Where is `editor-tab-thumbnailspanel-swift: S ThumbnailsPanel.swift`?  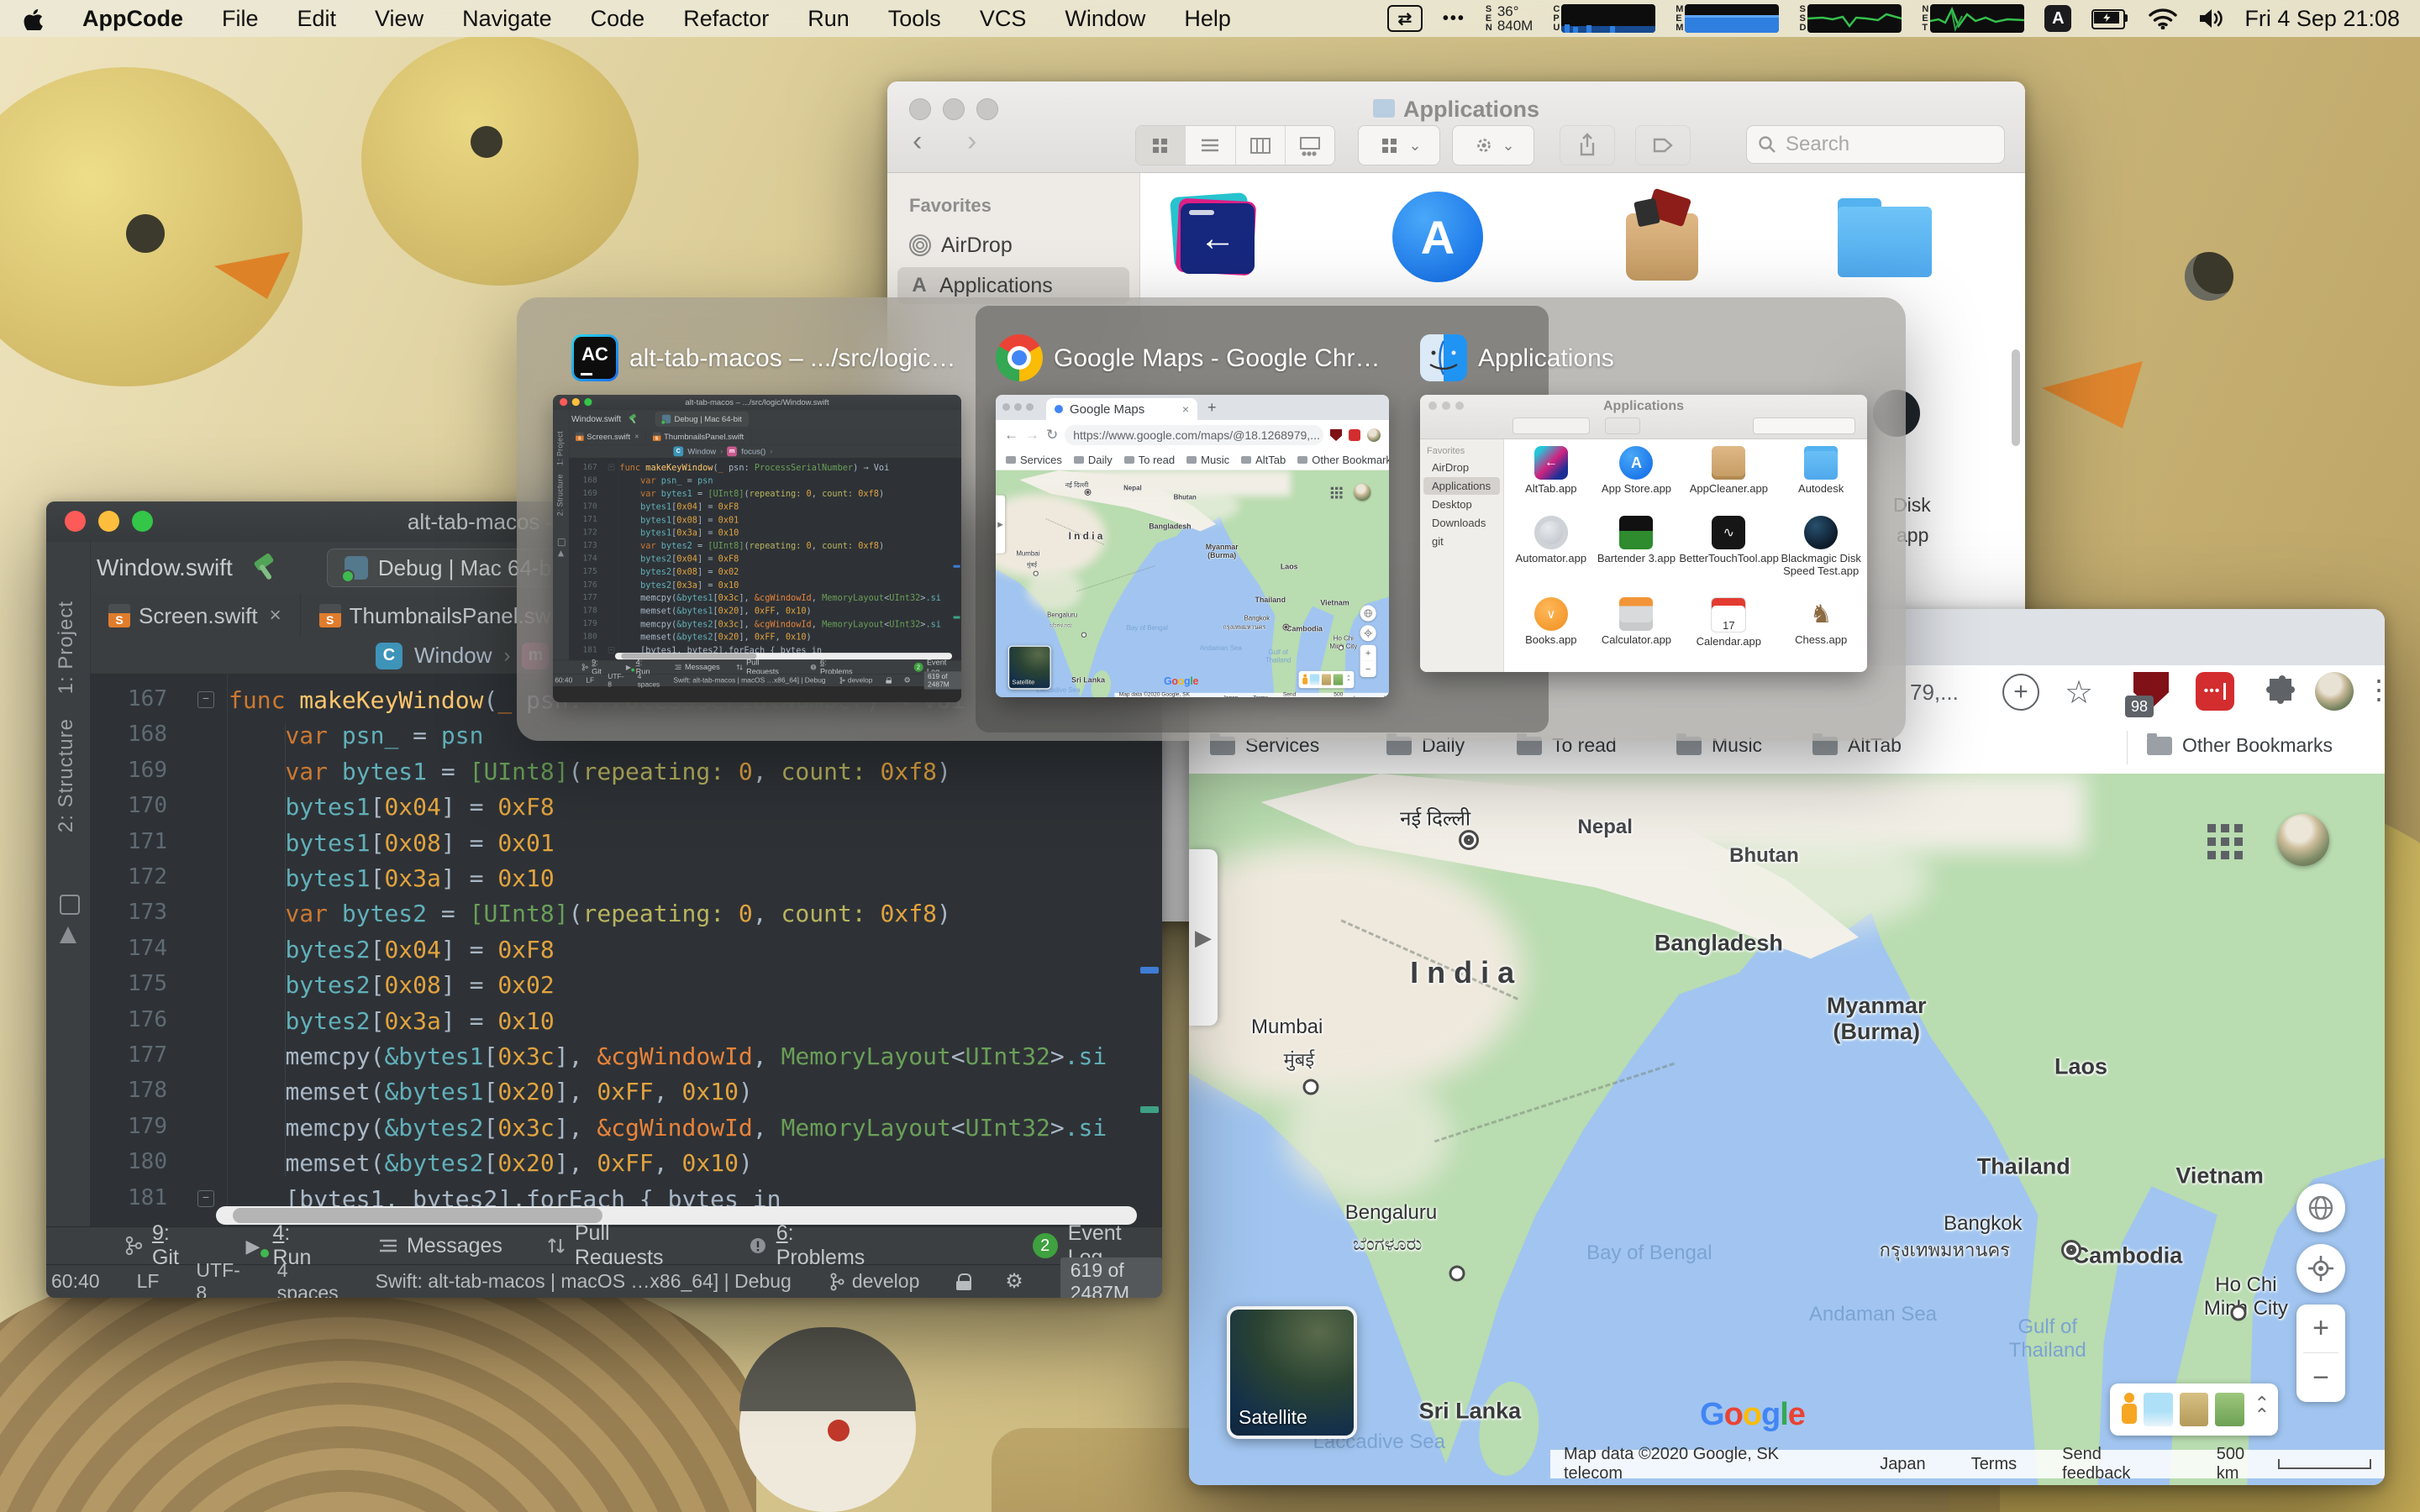
editor-tab-thumbnailspanel-swift: S ThumbnailsPanel.swift is located at coordinates (698, 436).